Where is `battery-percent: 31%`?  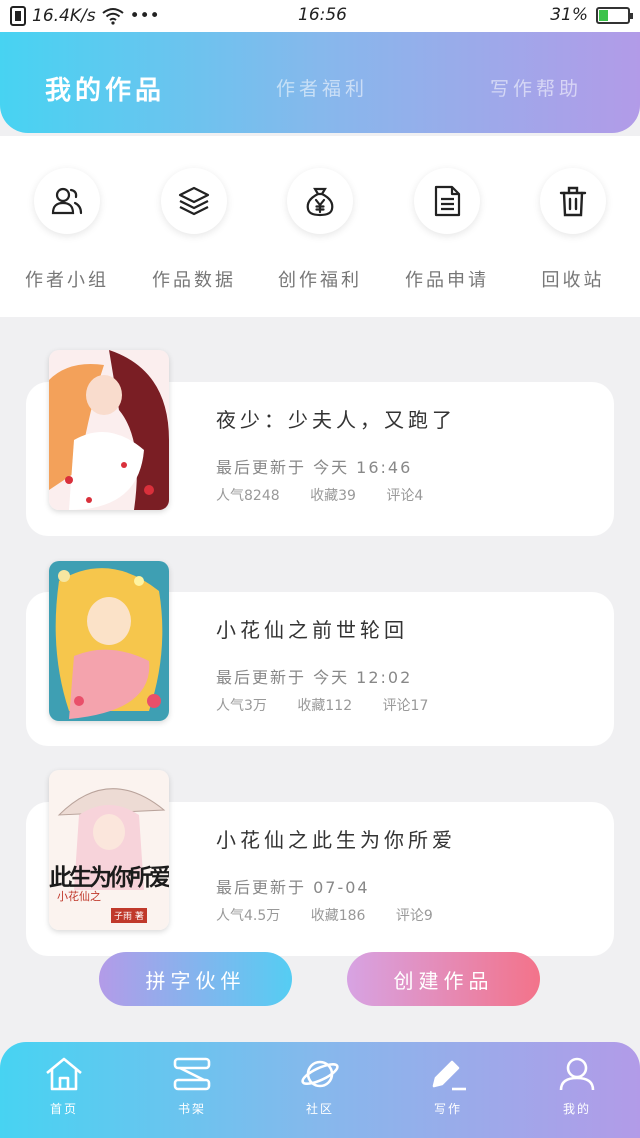
battery-percent: 31% is located at coordinates (569, 15).